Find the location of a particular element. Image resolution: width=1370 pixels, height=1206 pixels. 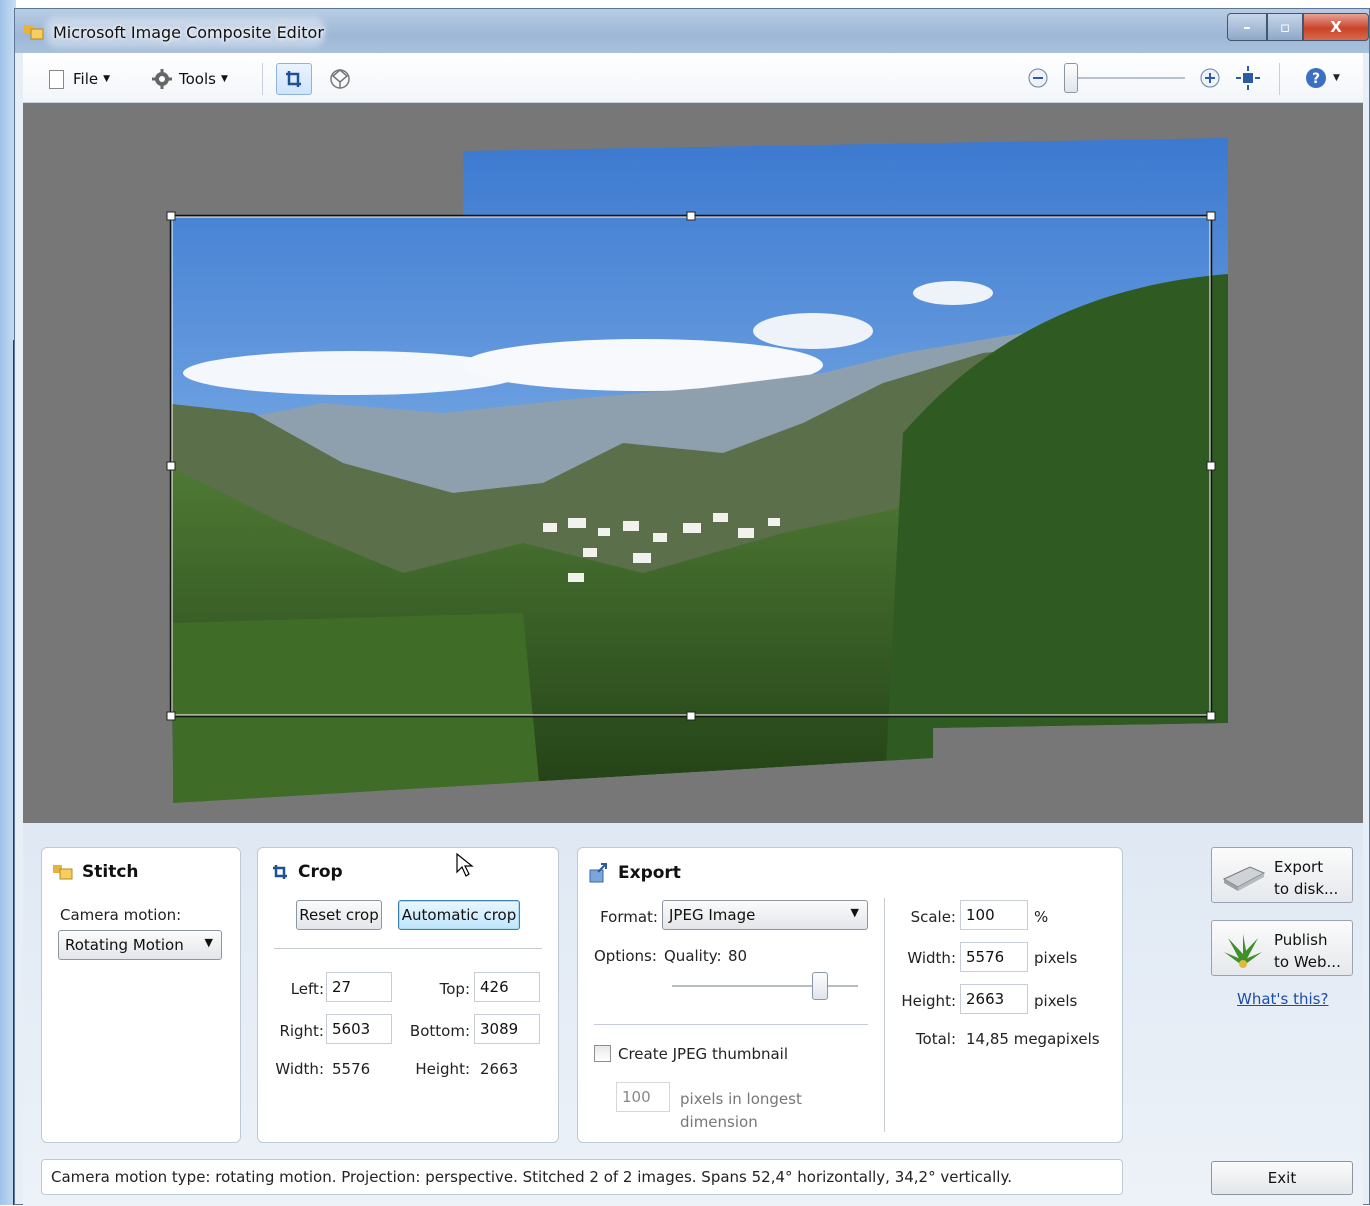

crop-bottom-label: Bottom: is located at coordinates (439, 1031).